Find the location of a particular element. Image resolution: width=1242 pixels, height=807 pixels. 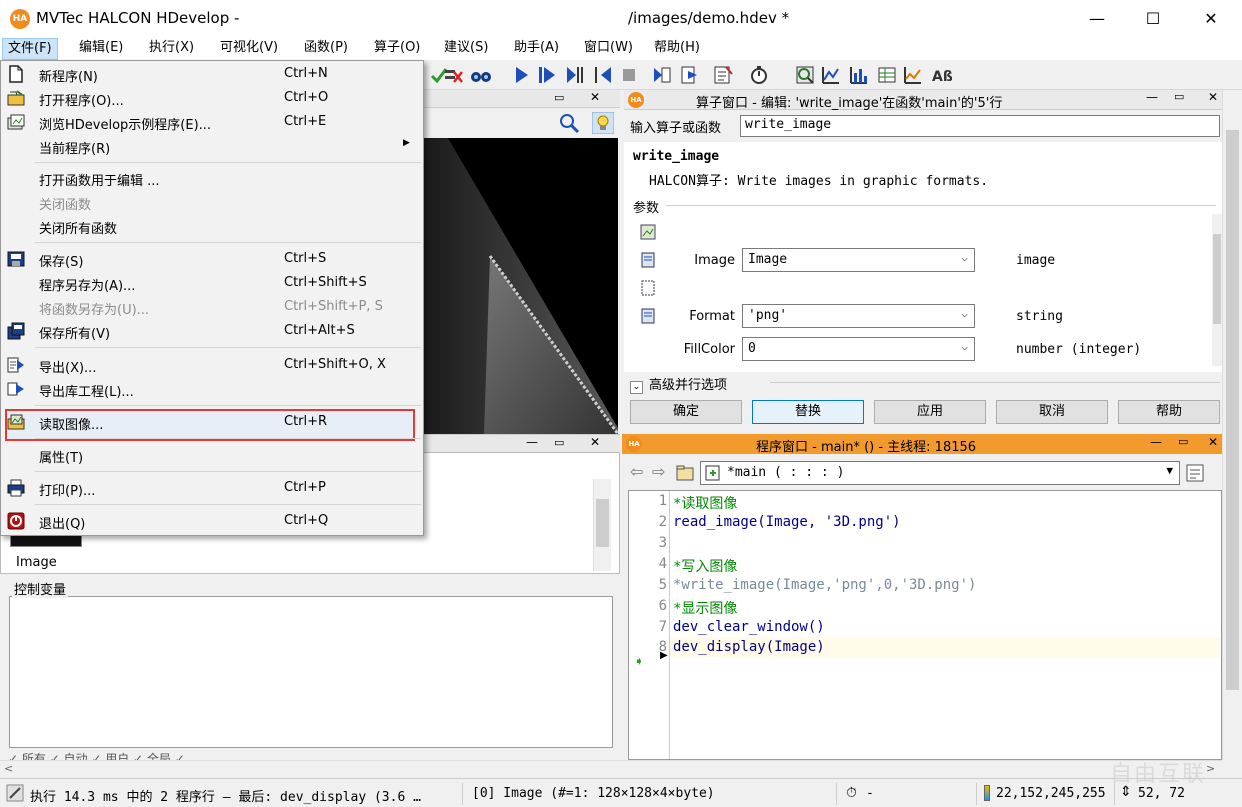

code-line: dev_clear_window() is located at coordinates (749, 627).